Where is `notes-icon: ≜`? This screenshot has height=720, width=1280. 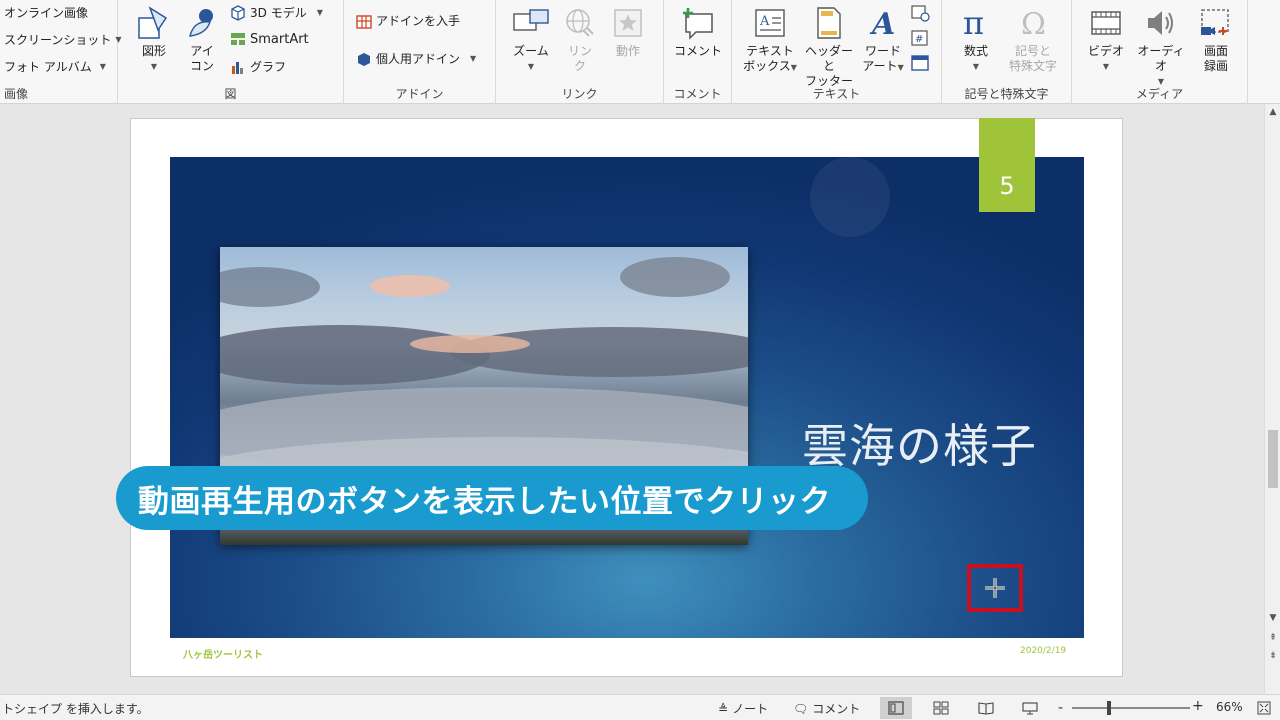
notes-icon: ≜ is located at coordinates (723, 708).